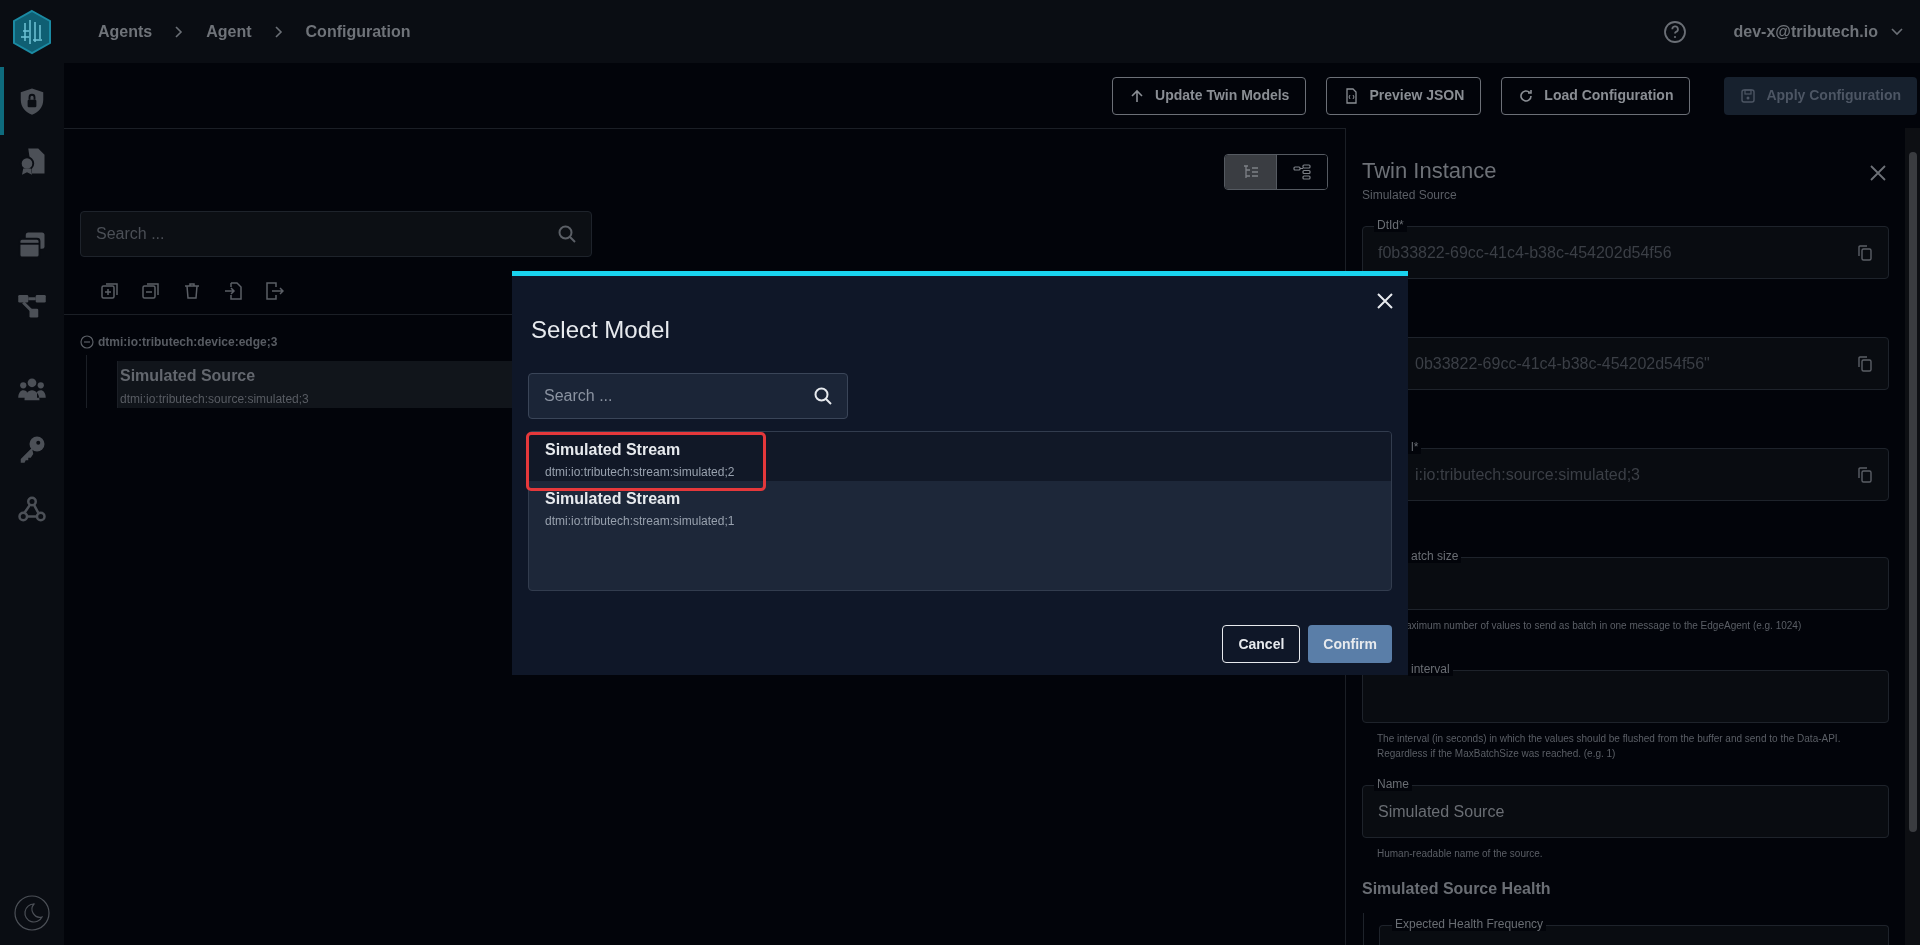 This screenshot has width=1920, height=945. I want to click on section-heading: Simulated Source Health, so click(1457, 889).